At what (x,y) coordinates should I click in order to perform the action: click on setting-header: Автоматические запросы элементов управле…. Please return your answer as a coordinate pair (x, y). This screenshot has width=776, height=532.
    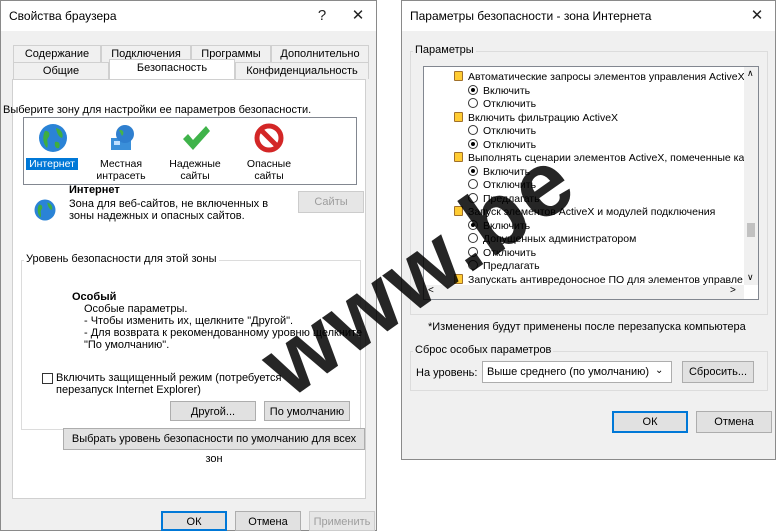
    Looking at the image, I should click on (599, 77).